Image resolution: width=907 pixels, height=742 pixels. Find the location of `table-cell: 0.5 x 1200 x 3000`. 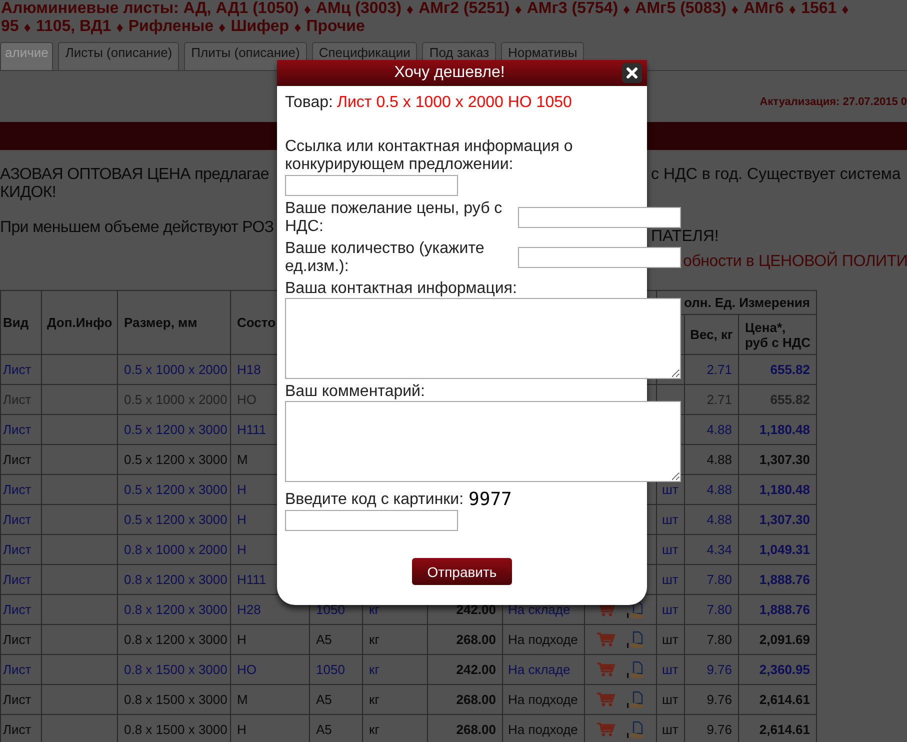

table-cell: 0.5 x 1200 x 3000 is located at coordinates (174, 430).